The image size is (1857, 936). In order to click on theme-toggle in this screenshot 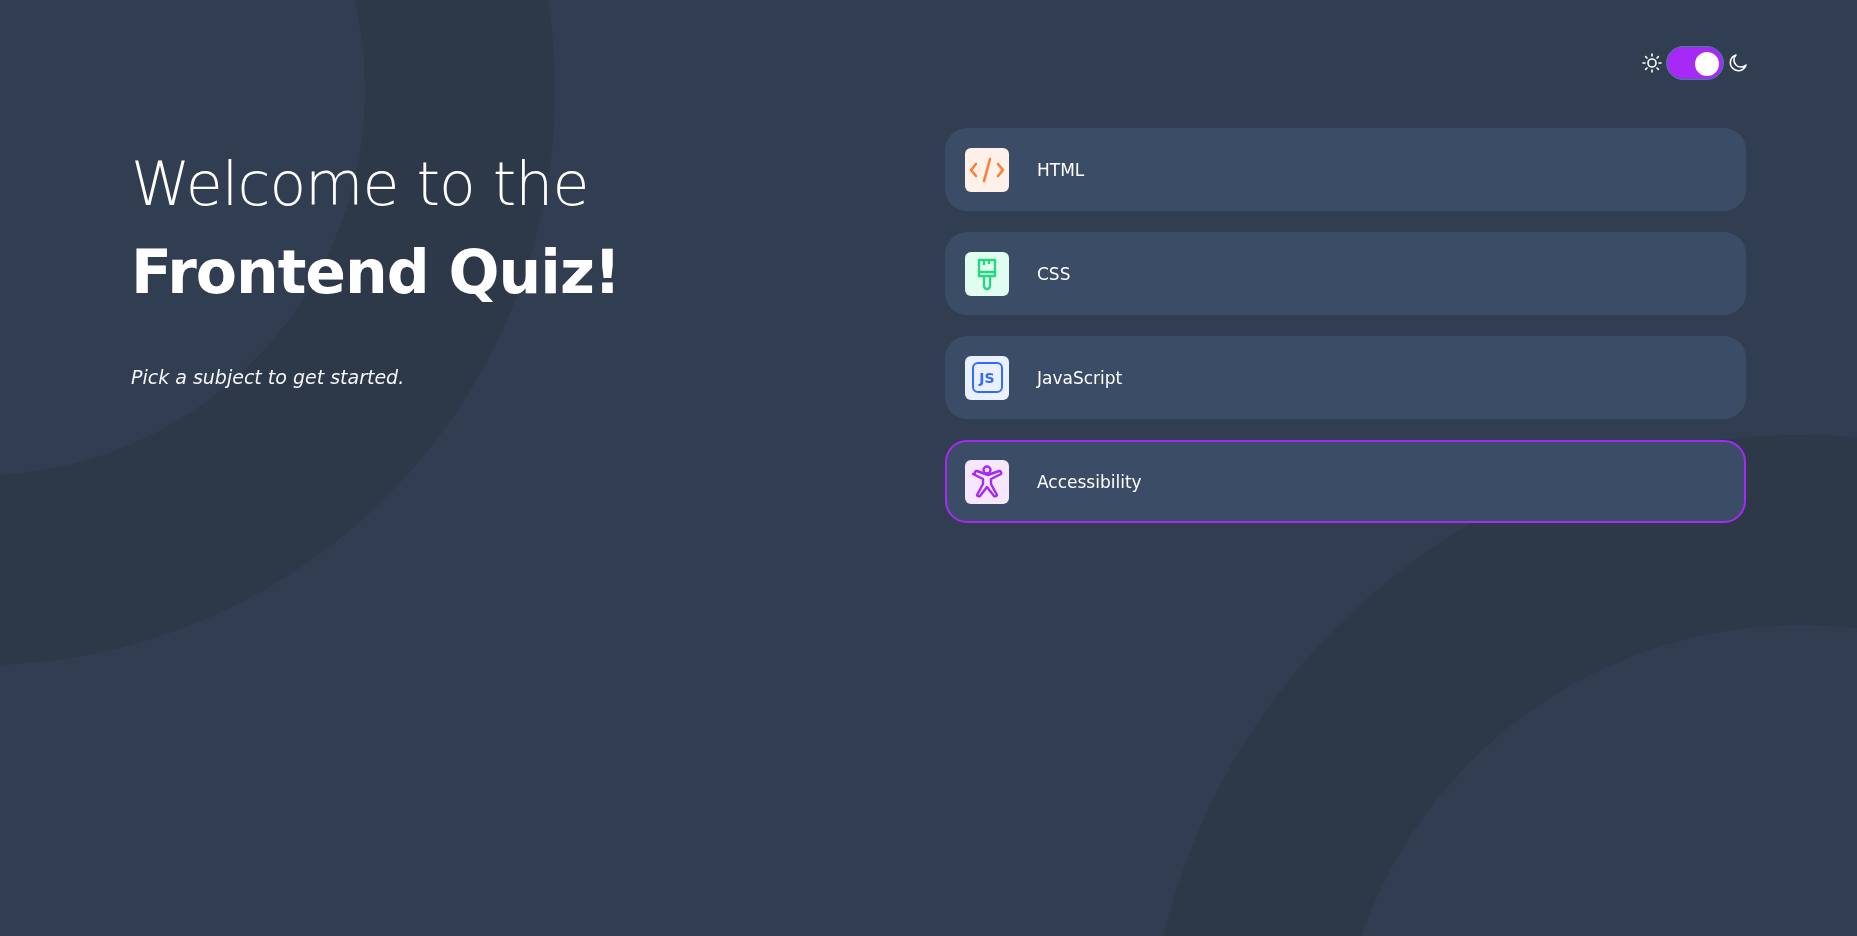, I will do `click(1695, 63)`.